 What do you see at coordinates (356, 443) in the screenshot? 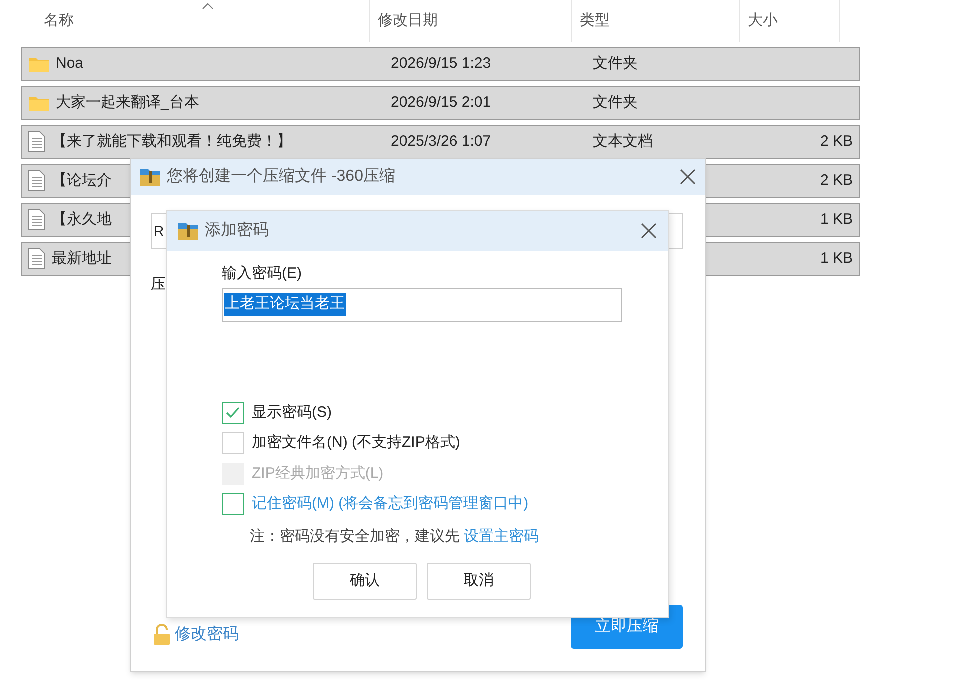
I see `option-label: 加密文件名(N) (不支持ZIP格式)` at bounding box center [356, 443].